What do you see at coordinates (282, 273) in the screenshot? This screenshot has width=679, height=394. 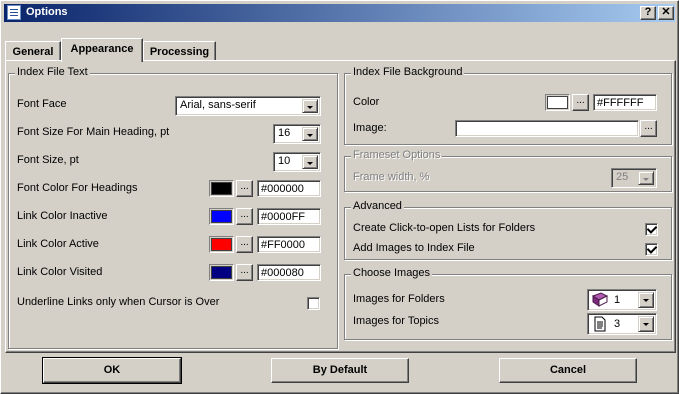 I see `link-visited-hex-value: #000080` at bounding box center [282, 273].